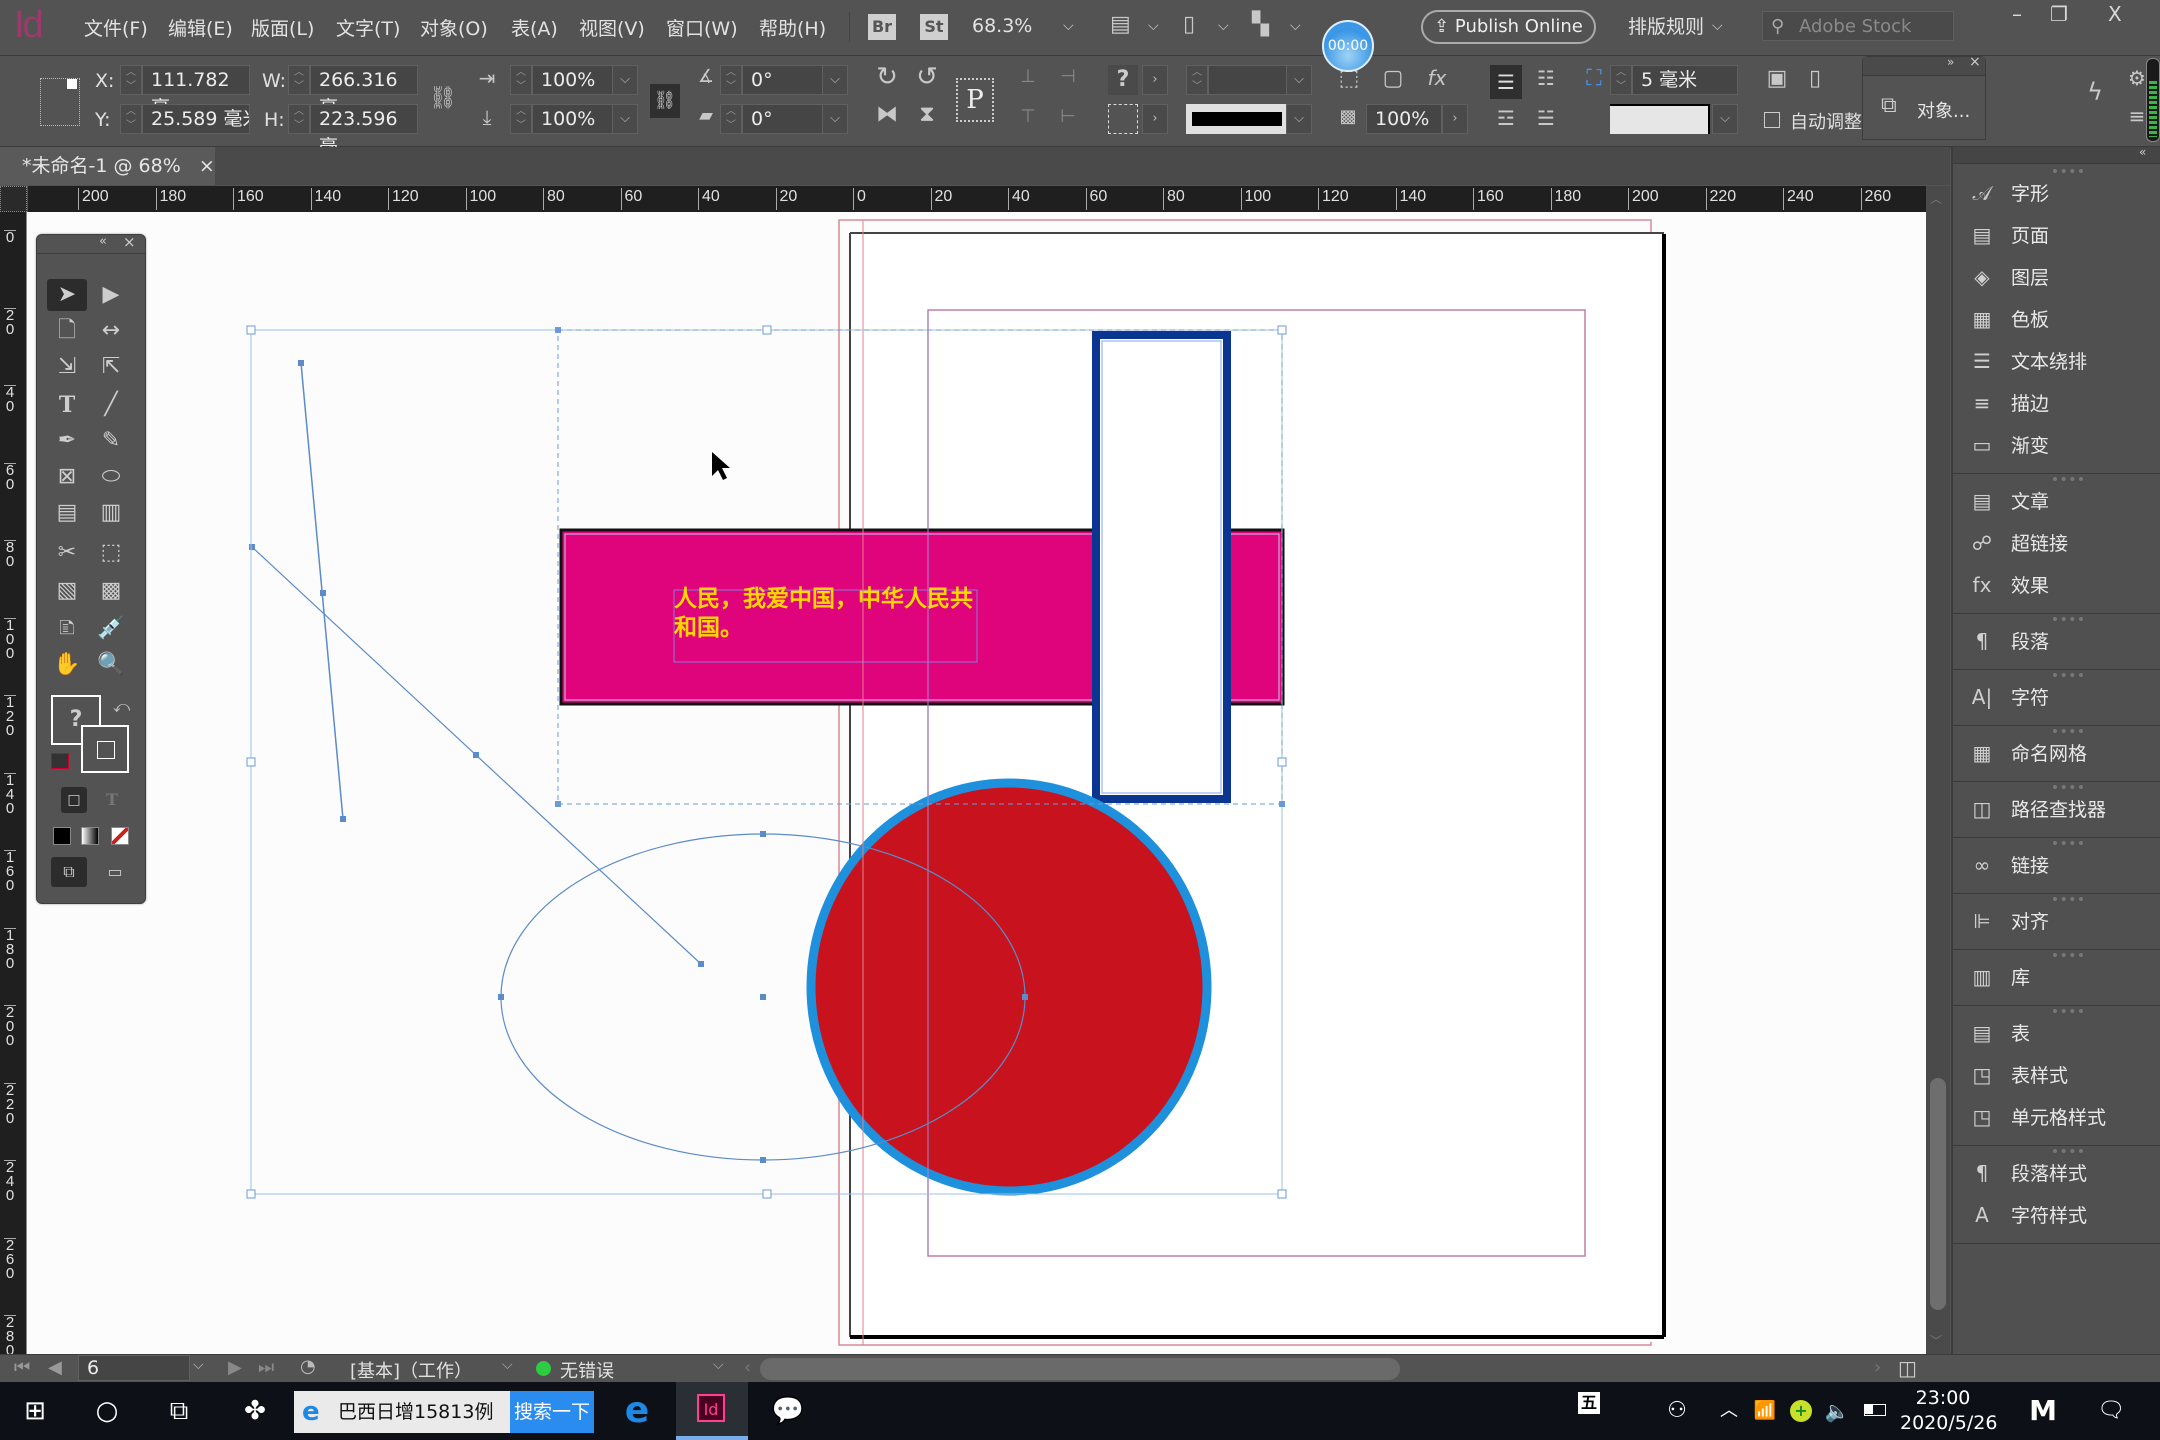  Describe the element at coordinates (364, 131) in the screenshot. I see `h-field: 223.596 毫` at that location.